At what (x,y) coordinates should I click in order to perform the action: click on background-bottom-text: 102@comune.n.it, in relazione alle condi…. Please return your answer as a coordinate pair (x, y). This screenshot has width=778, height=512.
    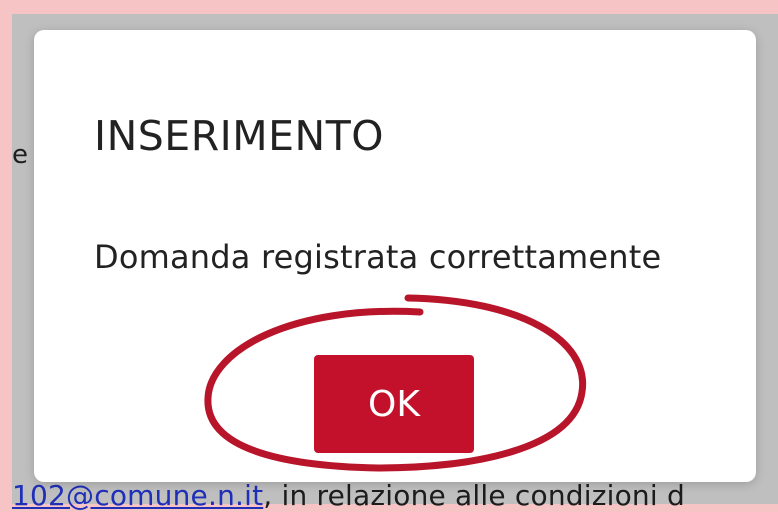
    Looking at the image, I should click on (348, 495).